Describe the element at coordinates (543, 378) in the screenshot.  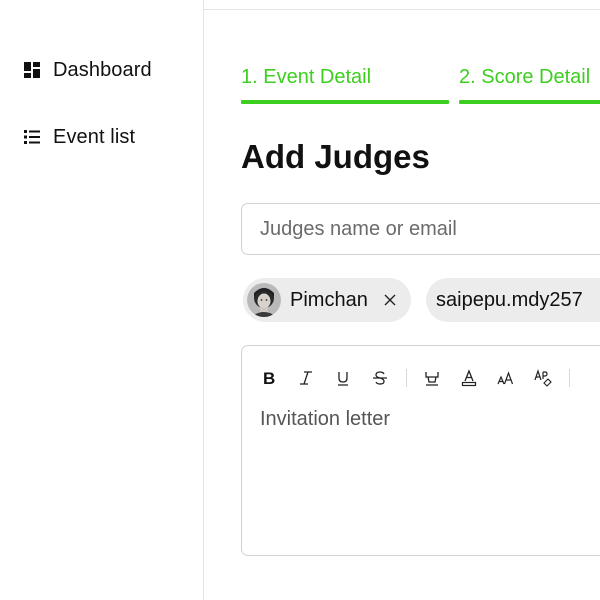
I see `clear-format-icon` at that location.